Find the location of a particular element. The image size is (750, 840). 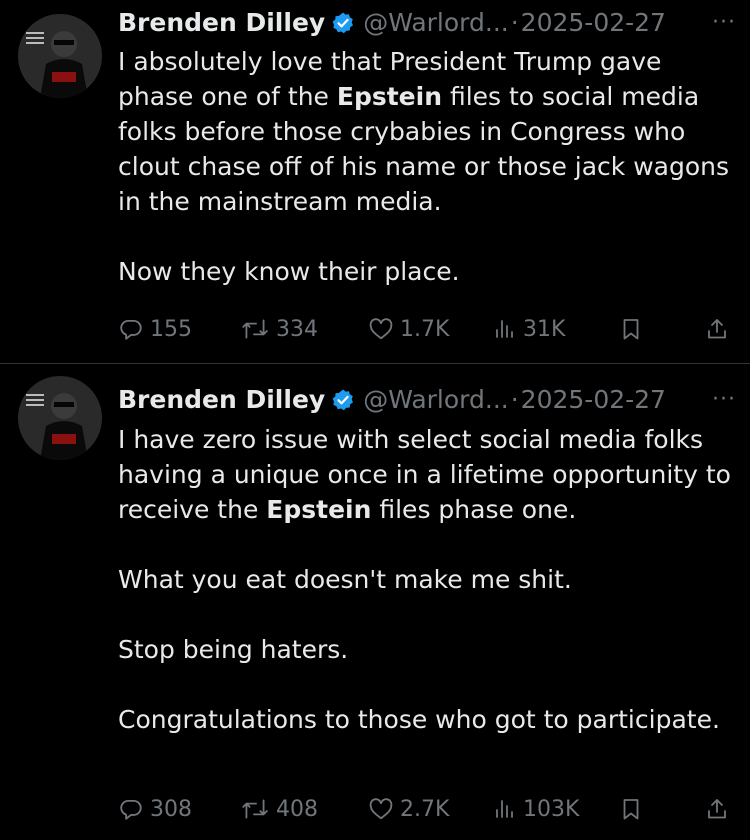

views-button: 31K is located at coordinates (529, 329).